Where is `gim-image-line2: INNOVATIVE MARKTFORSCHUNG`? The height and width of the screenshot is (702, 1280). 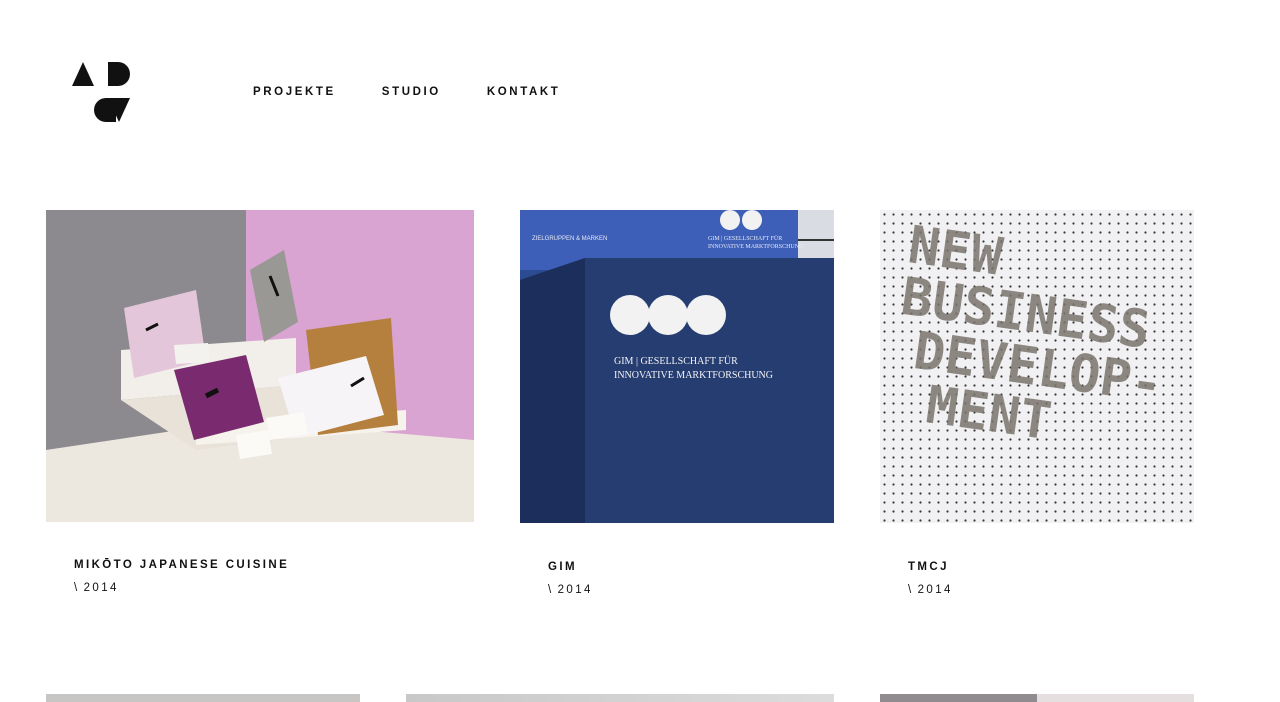
gim-image-line2: INNOVATIVE MARKTFORSCHUNG is located at coordinates (693, 375).